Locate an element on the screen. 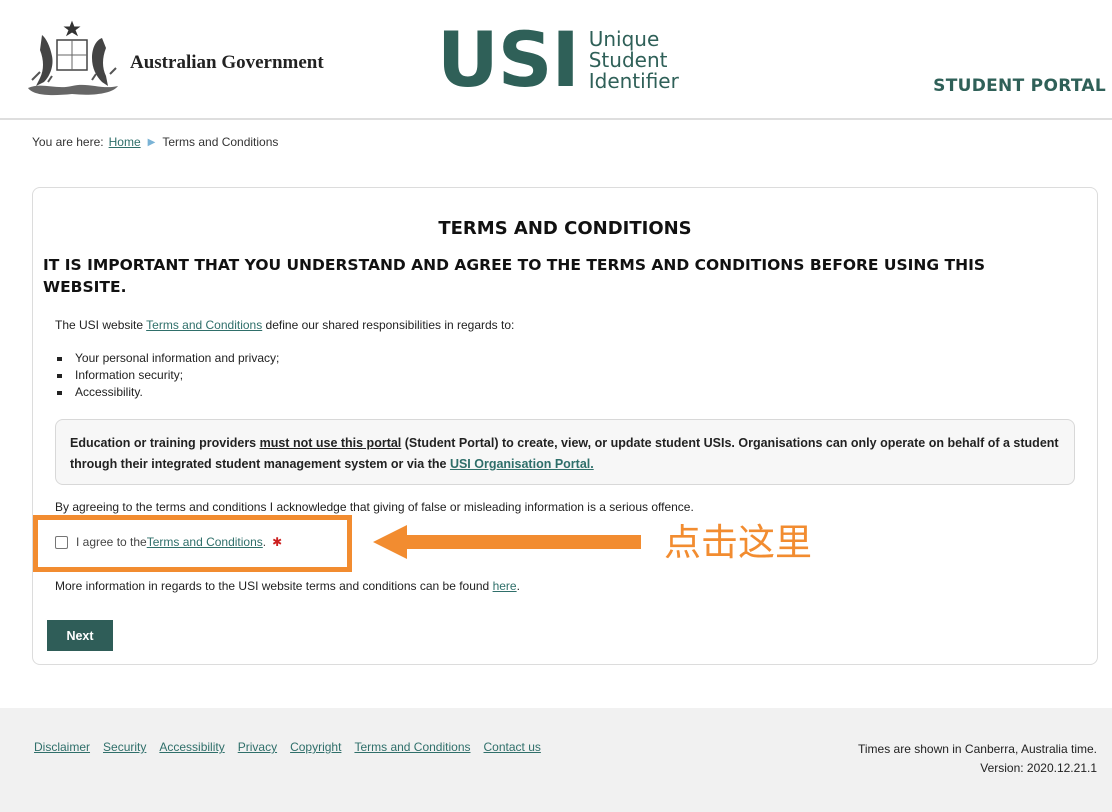 The image size is (1112, 812). page-title: TERMS AND CONDITIONS is located at coordinates (565, 228).